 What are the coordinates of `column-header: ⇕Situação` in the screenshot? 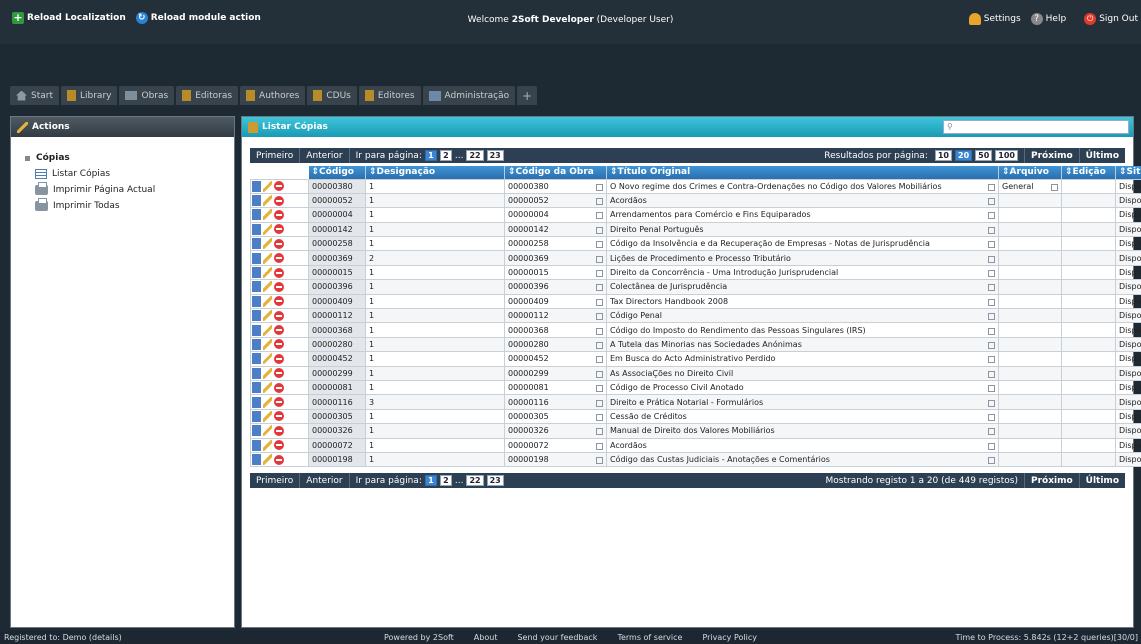 It's located at (1128, 172).